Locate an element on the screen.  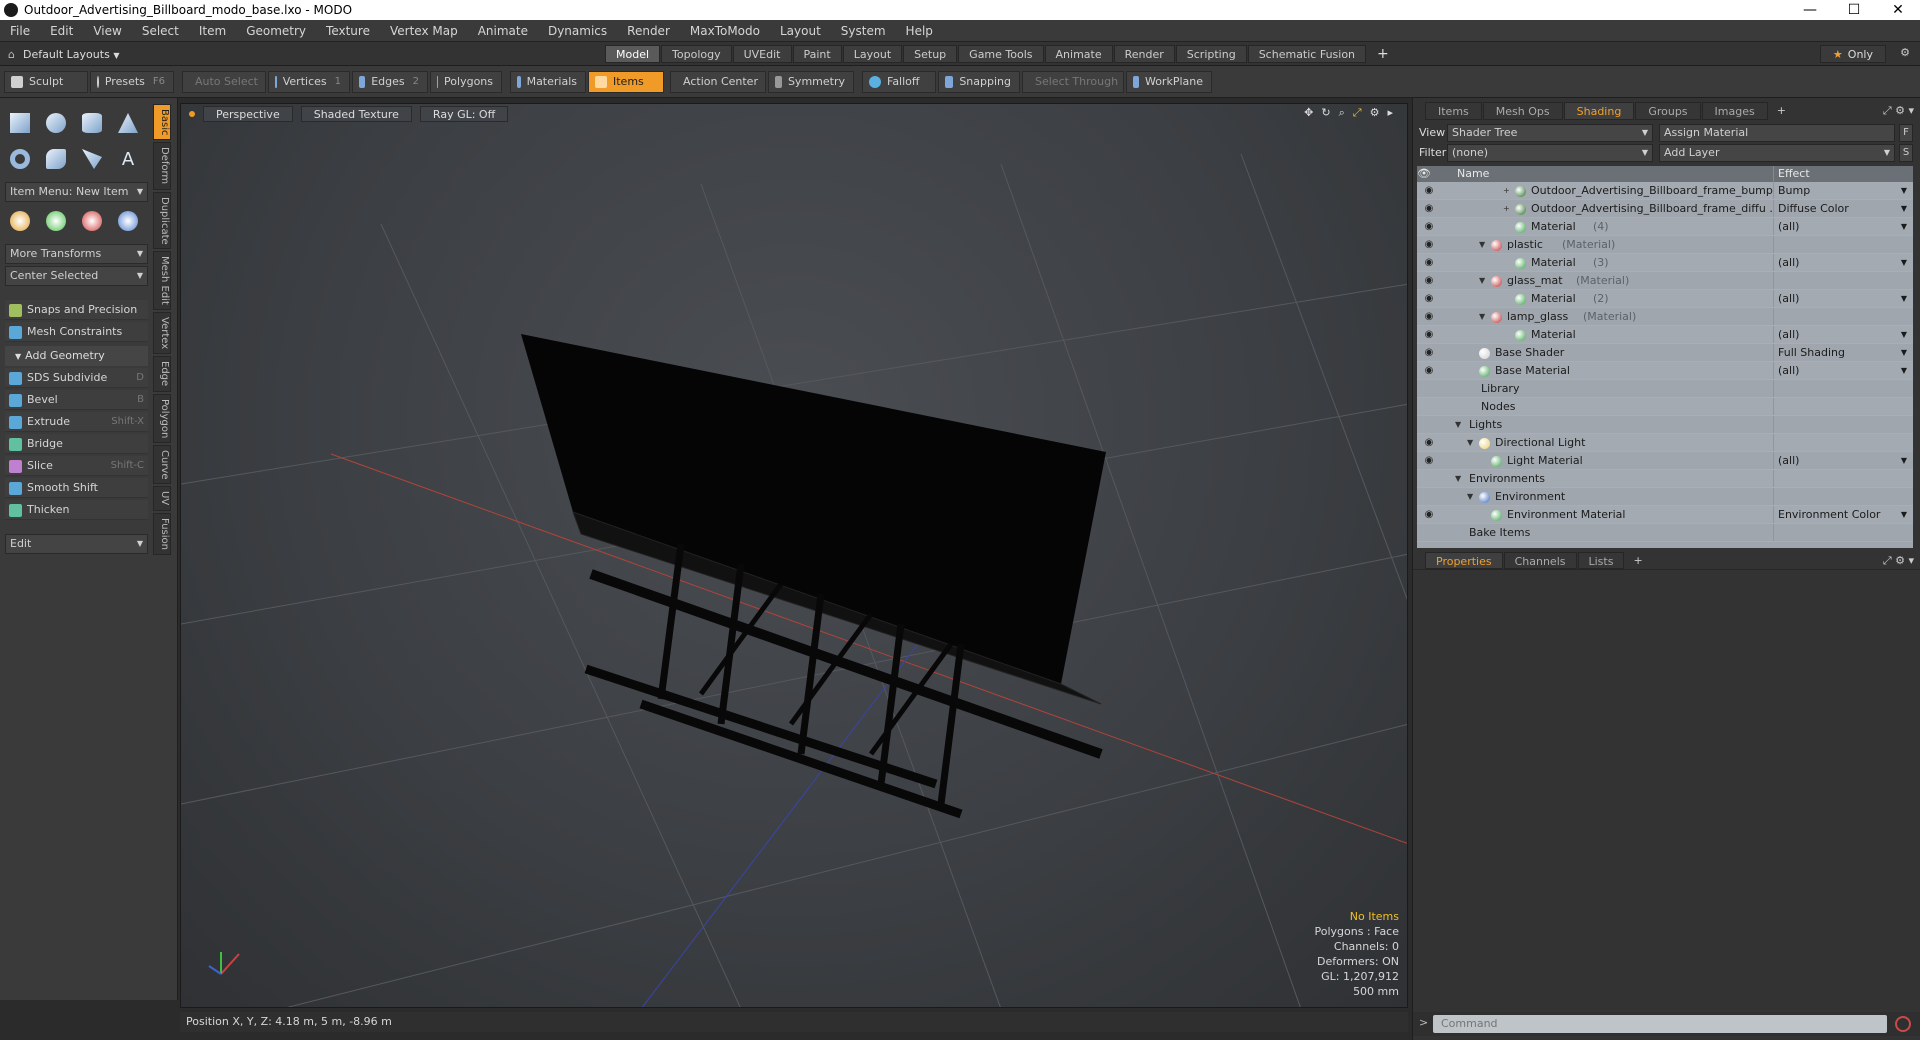
tab-layout: Layout is located at coordinates (872, 54).